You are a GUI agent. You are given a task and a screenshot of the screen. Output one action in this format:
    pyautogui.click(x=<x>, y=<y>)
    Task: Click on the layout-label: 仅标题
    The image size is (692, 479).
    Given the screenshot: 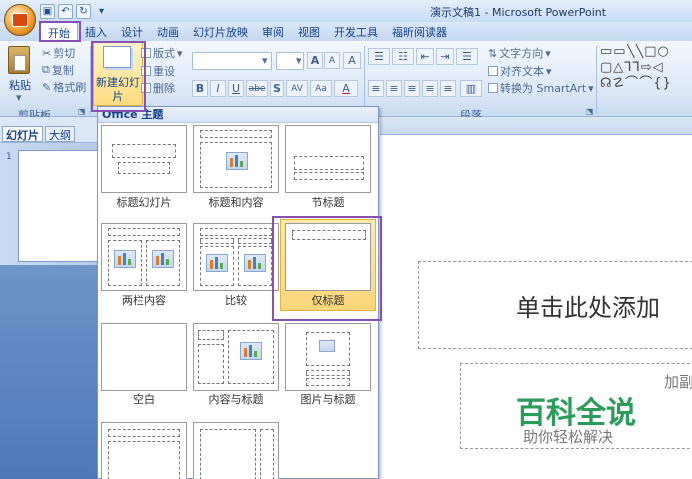 What is the action you would take?
    pyautogui.click(x=328, y=300)
    